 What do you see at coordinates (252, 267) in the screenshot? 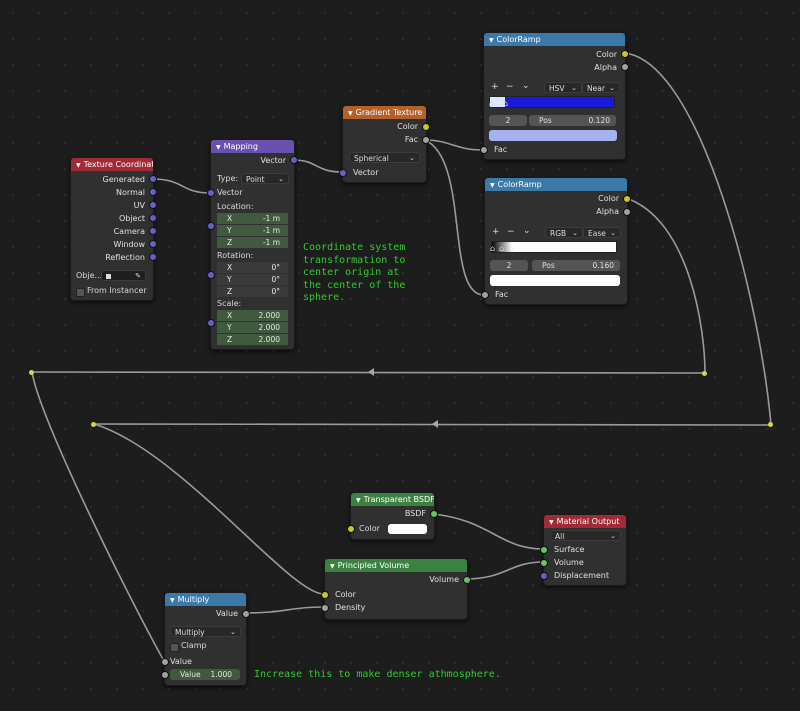
I see `rotation-x: X 0°` at bounding box center [252, 267].